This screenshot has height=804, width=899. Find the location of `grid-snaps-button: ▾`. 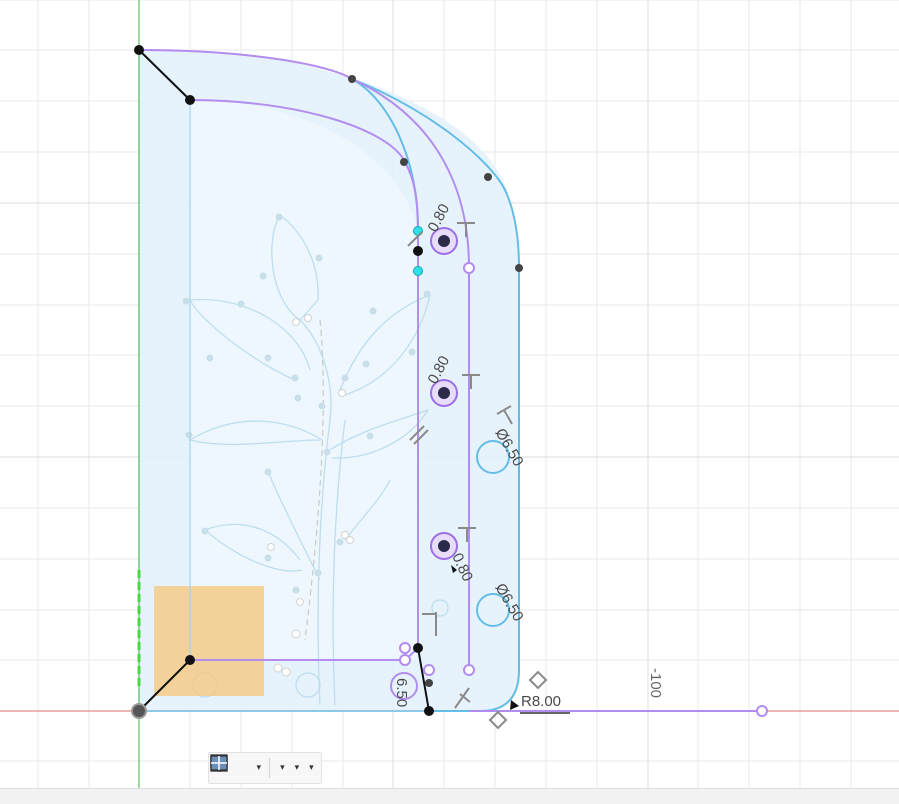

grid-snaps-button: ▾ is located at coordinates (256, 767).